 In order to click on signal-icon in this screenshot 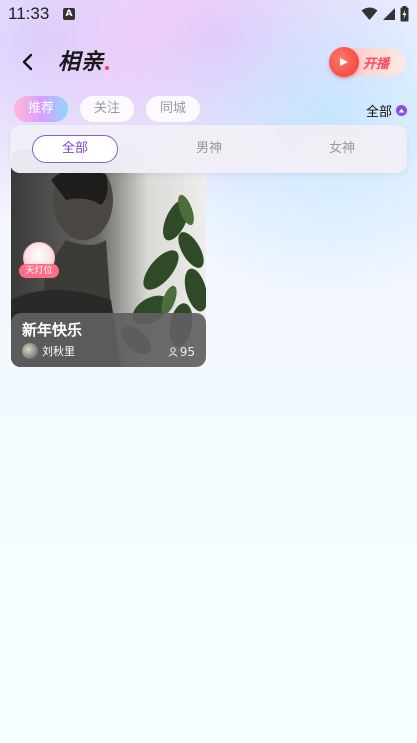, I will do `click(389, 14)`.